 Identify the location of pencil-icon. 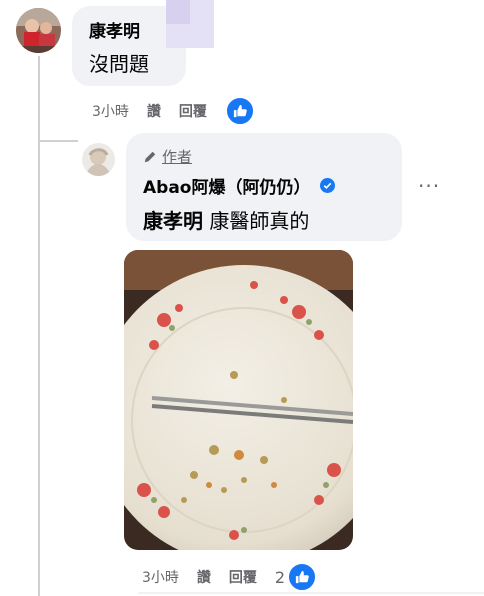
(150, 156).